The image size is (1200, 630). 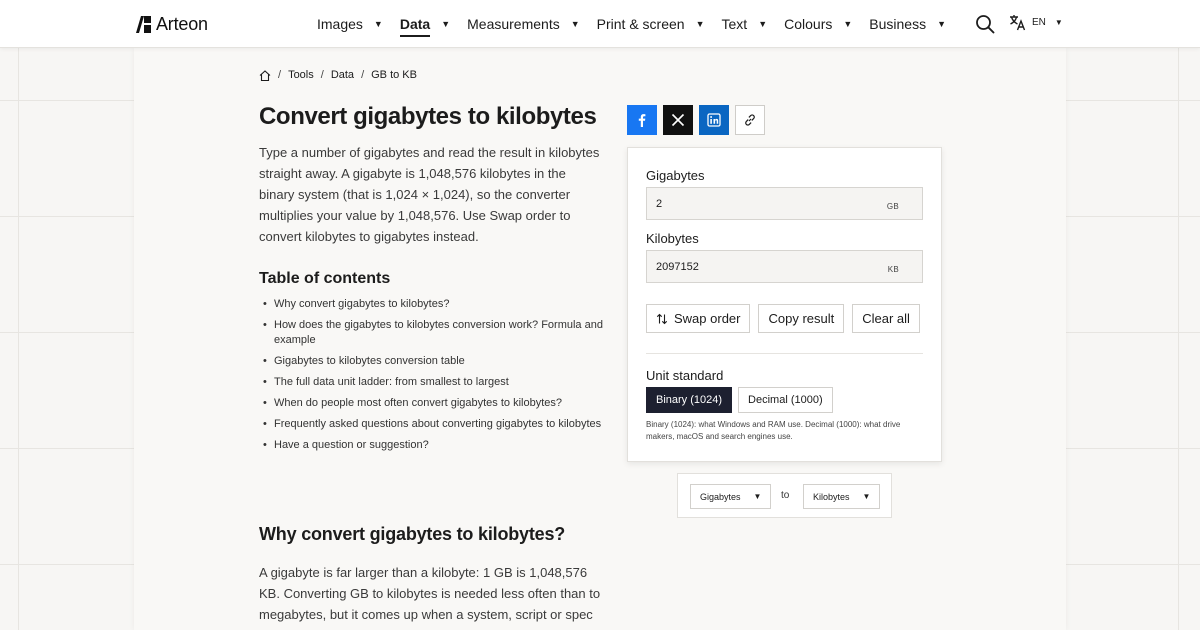 What do you see at coordinates (696, 120) in the screenshot?
I see `share-buttons` at bounding box center [696, 120].